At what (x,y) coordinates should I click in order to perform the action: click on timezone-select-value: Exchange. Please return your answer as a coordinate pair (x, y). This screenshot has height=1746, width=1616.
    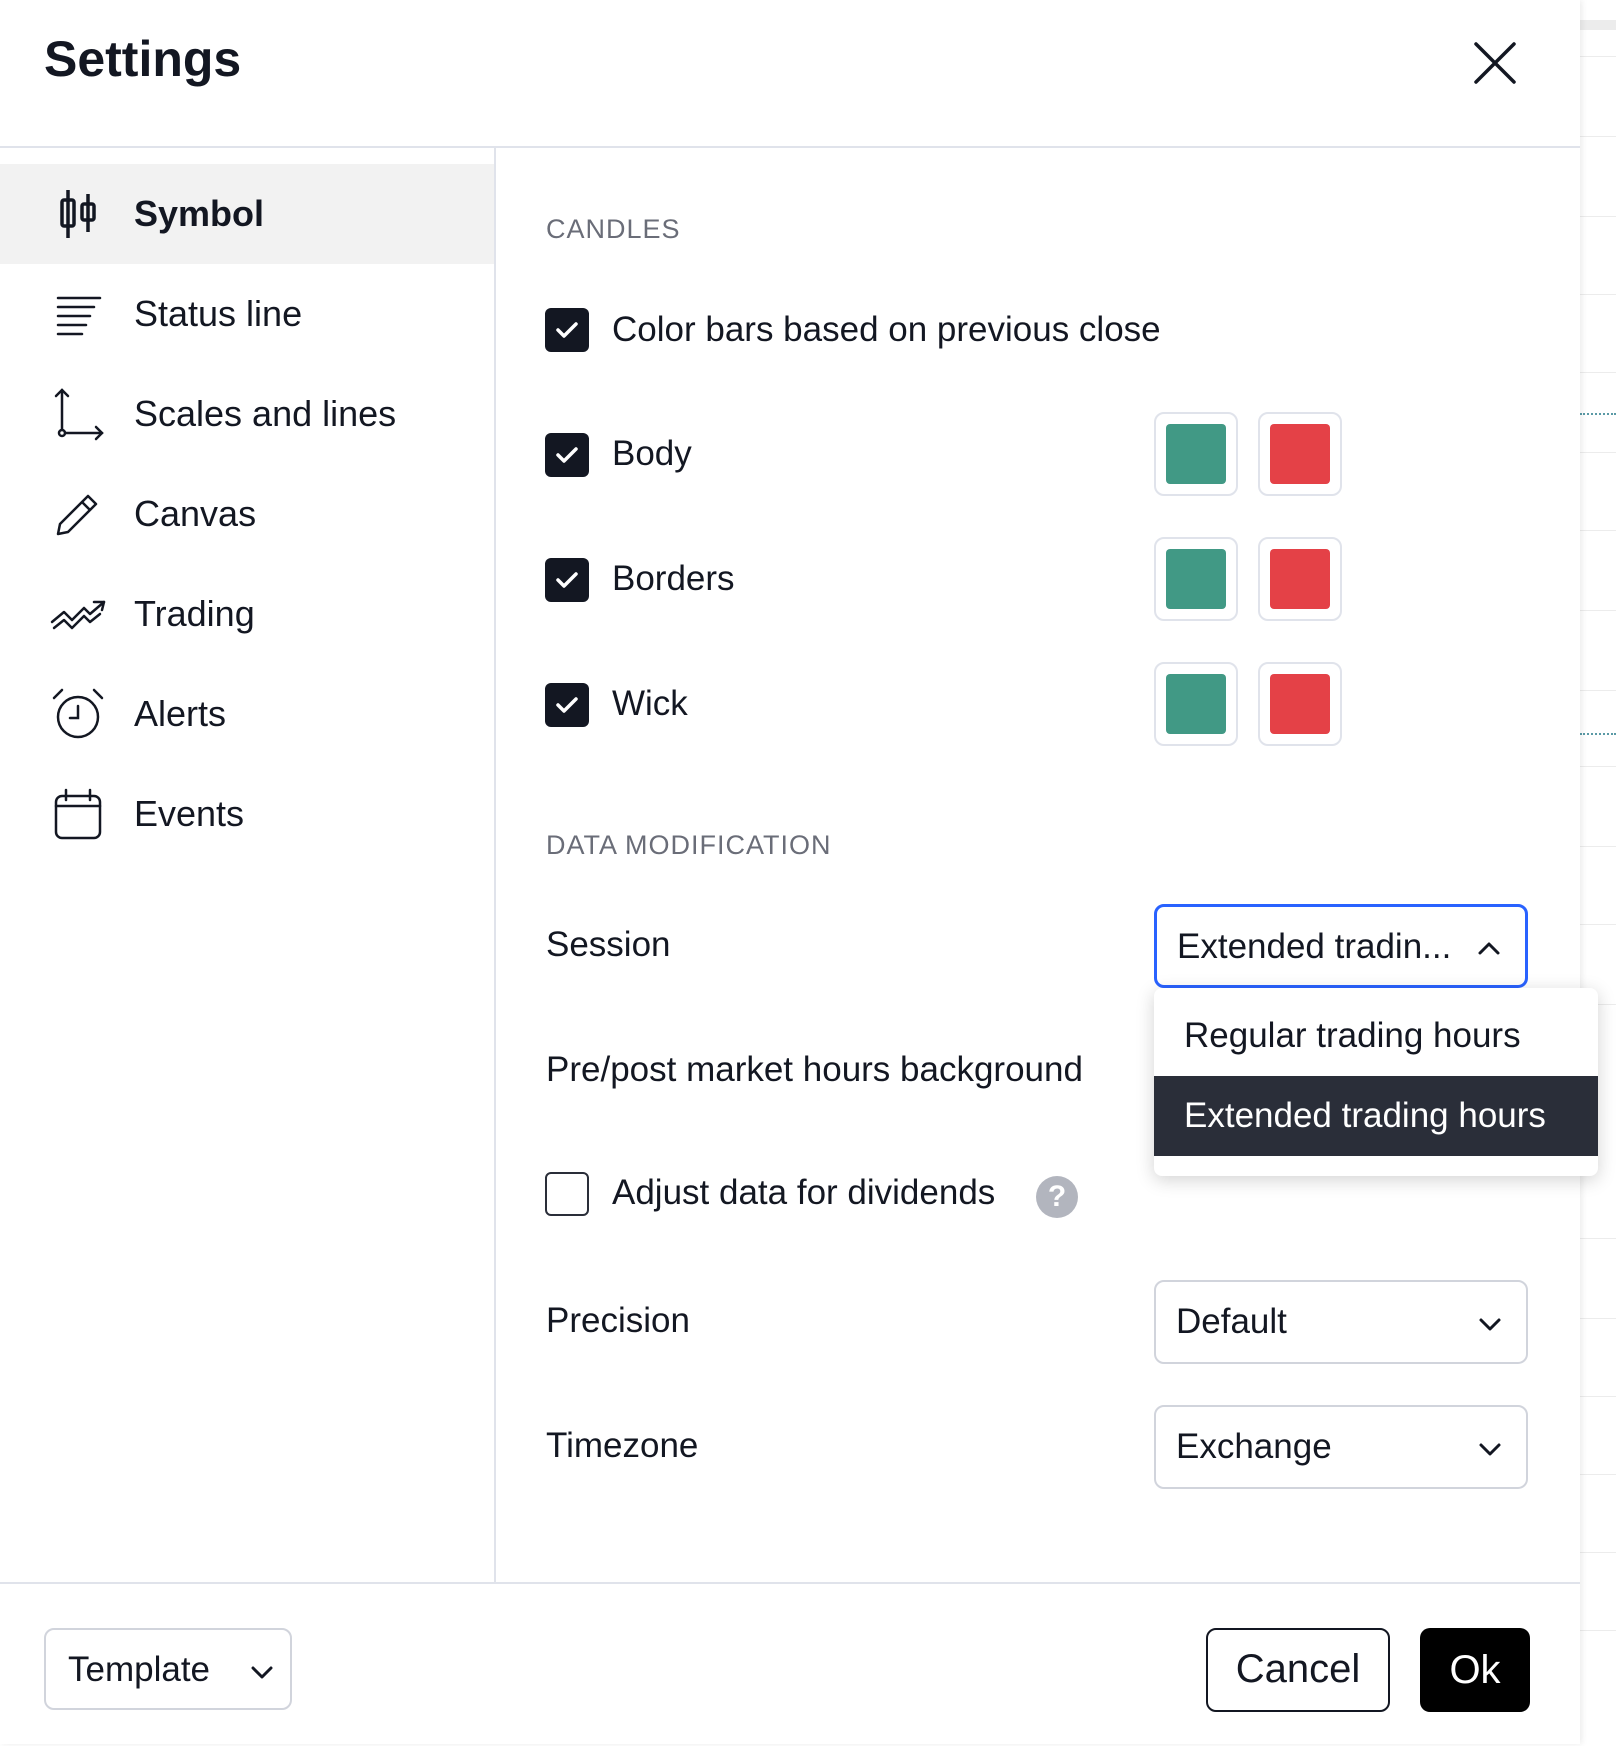
    Looking at the image, I should click on (1254, 1446).